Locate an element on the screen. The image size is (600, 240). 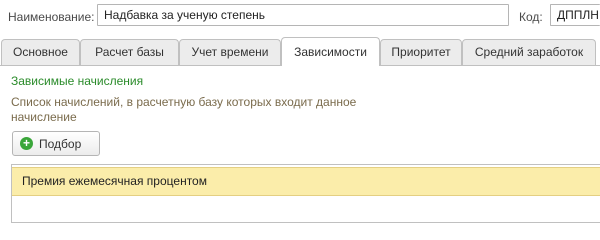
tab-dependencies: Зависимости is located at coordinates (330, 51).